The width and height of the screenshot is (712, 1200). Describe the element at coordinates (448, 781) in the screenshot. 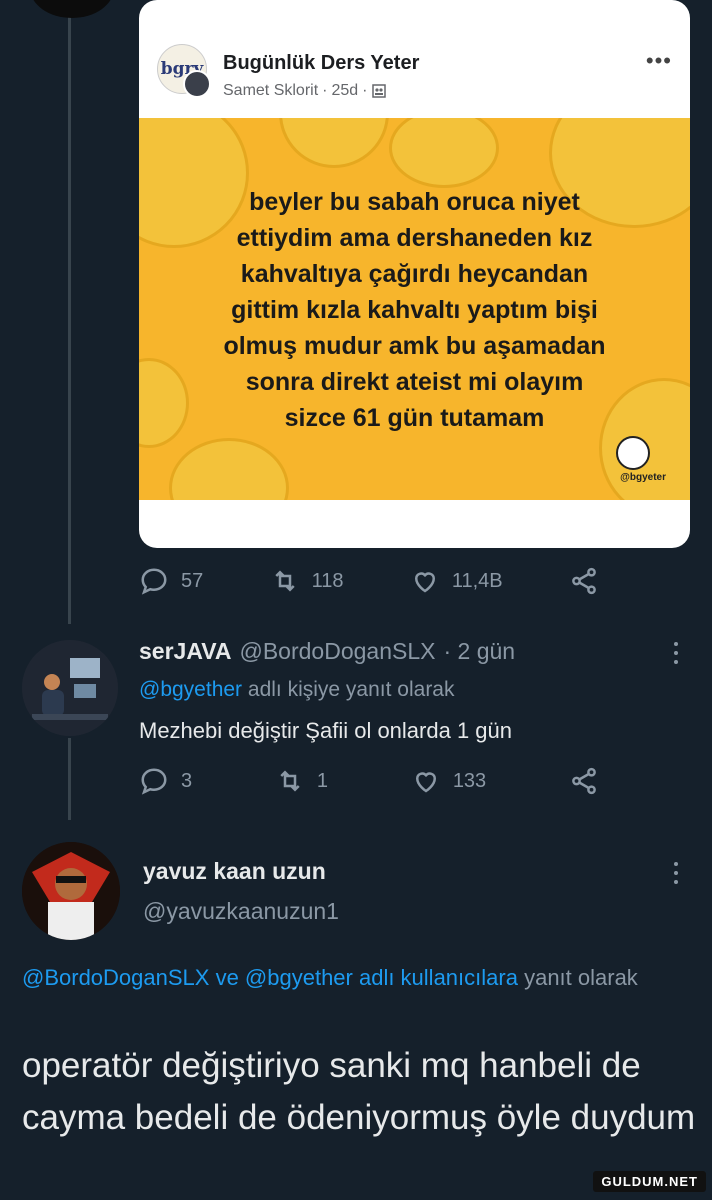

I see `like-button: 133` at that location.